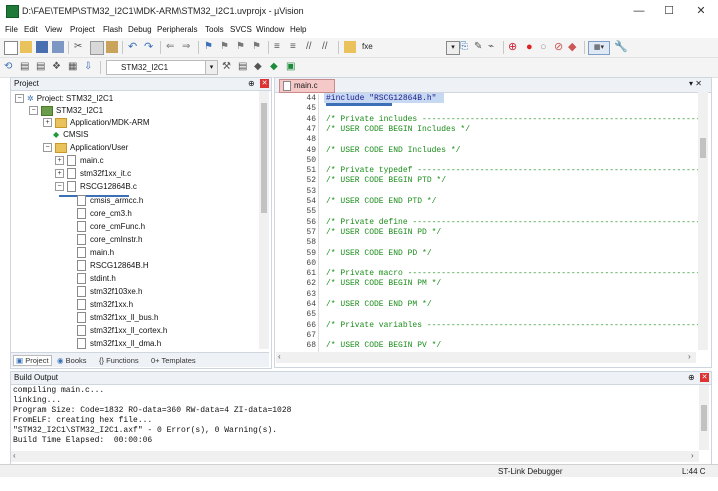 Image resolution: width=718 pixels, height=491 pixels. What do you see at coordinates (117, 318) in the screenshot?
I see `header-file: stm32f1xx_ll_bus.h` at bounding box center [117, 318].